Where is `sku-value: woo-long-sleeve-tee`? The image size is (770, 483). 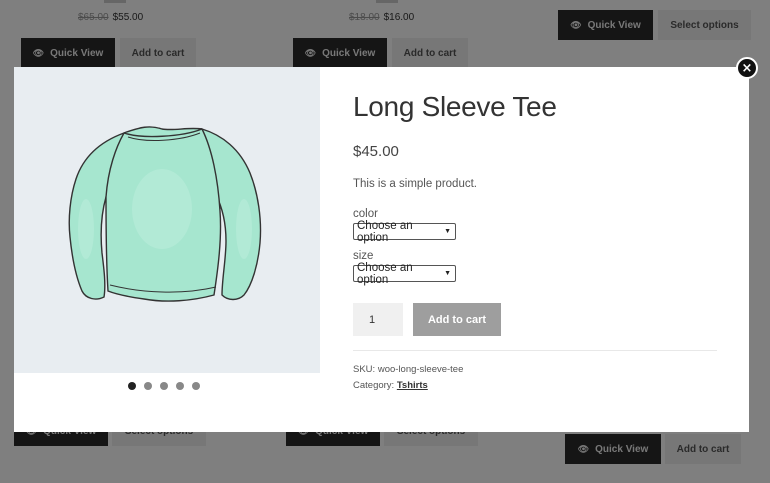 sku-value: woo-long-sleeve-tee is located at coordinates (420, 369).